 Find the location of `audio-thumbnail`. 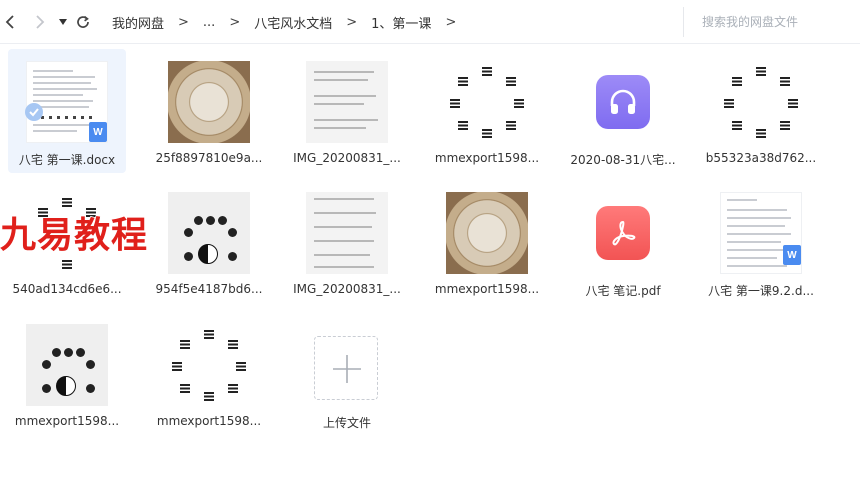

audio-thumbnail is located at coordinates (623, 102).